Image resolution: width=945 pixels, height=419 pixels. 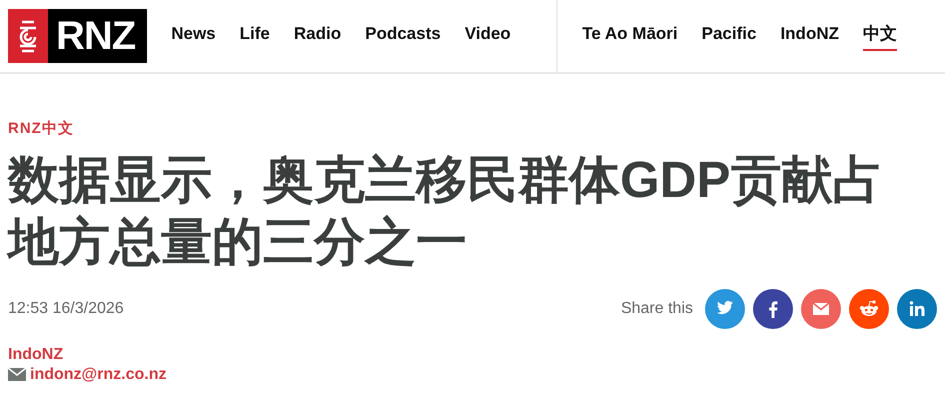 I want to click on nav-link: News, so click(x=193, y=36).